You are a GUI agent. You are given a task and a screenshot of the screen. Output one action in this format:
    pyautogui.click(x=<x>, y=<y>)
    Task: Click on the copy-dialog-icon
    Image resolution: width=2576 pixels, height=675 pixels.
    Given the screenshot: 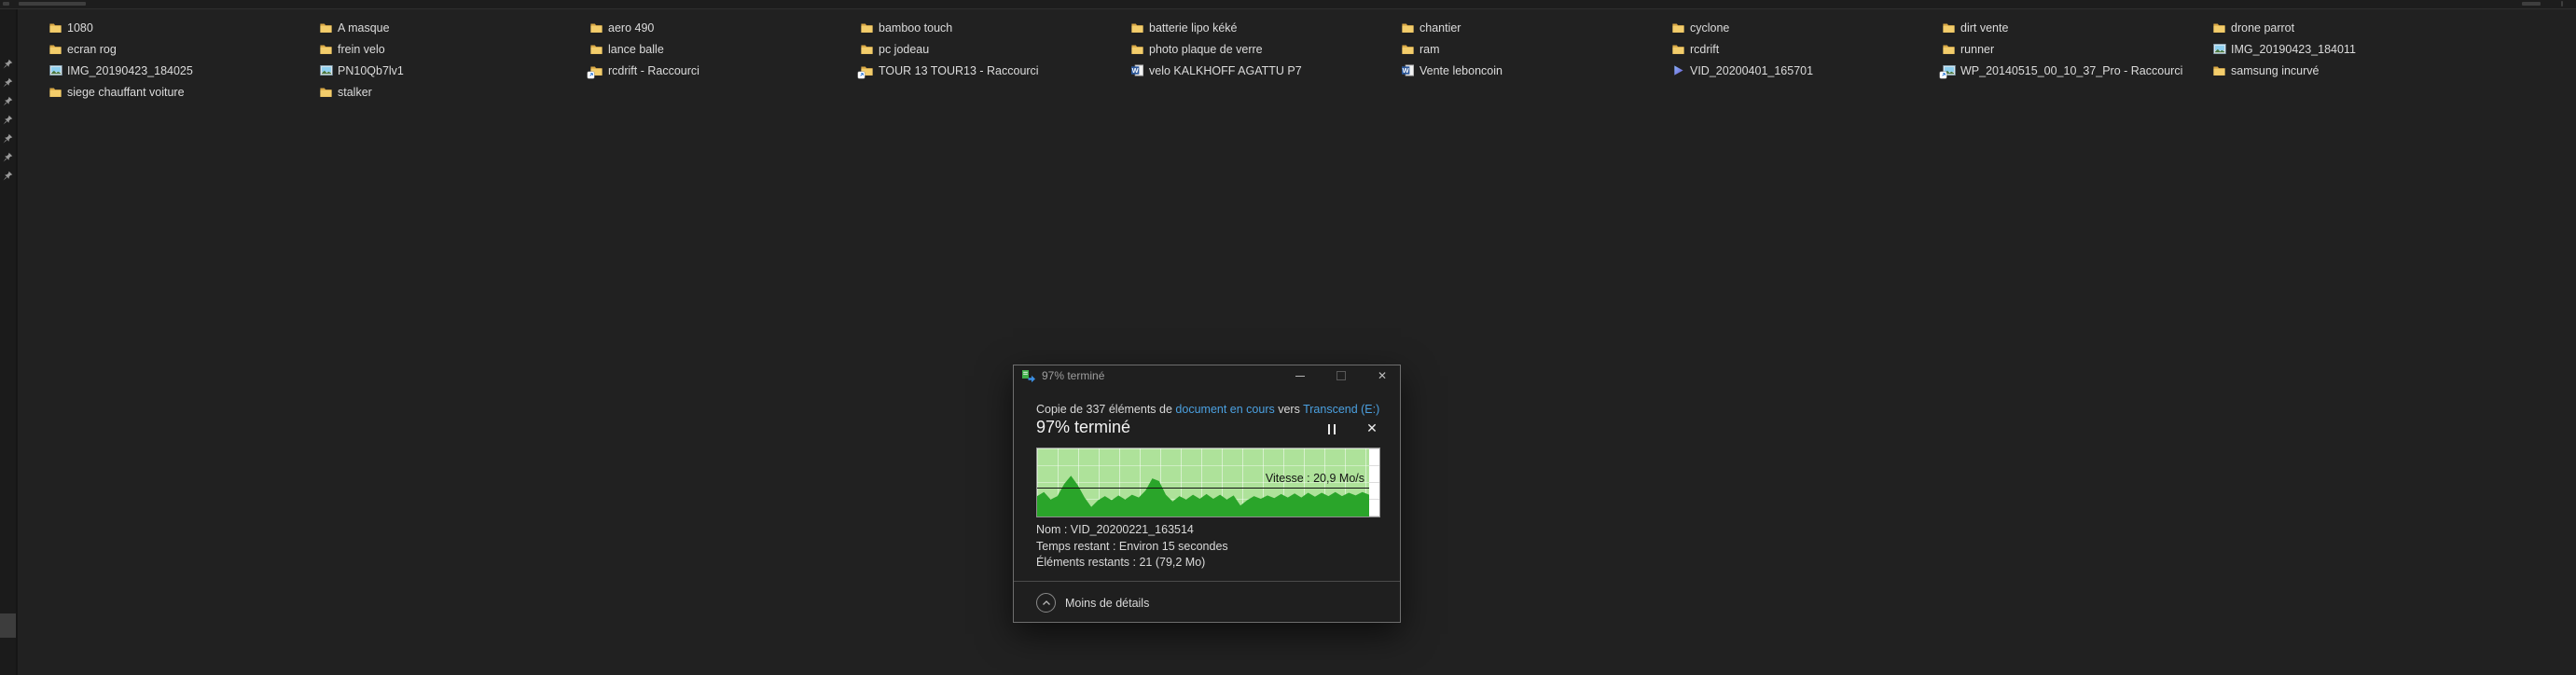 What is the action you would take?
    pyautogui.click(x=1028, y=376)
    